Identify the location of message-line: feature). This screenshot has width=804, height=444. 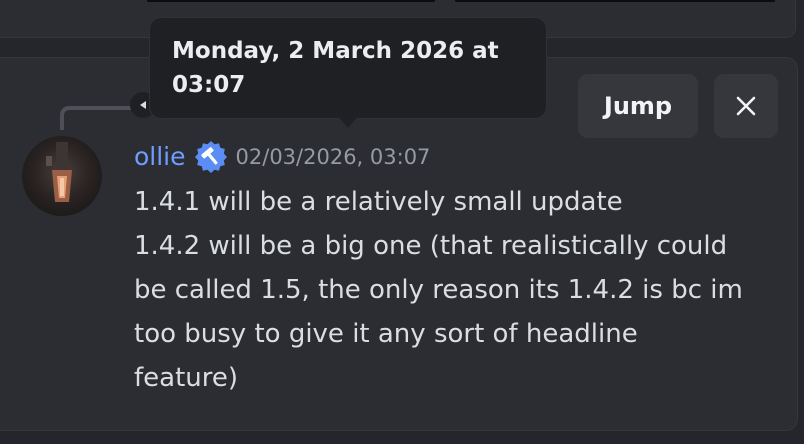
(186, 378).